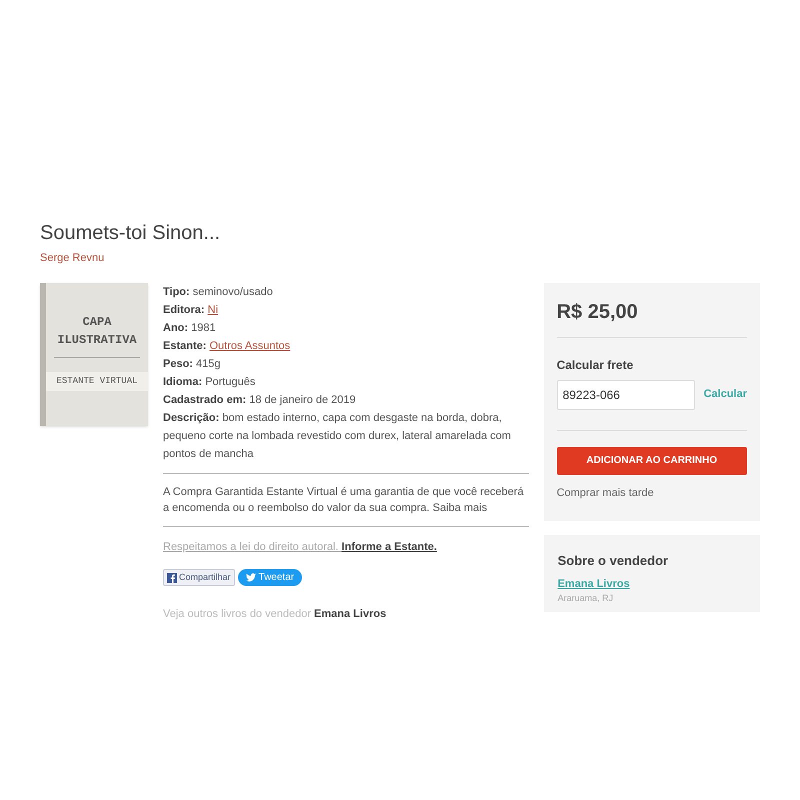  What do you see at coordinates (97, 381) in the screenshot?
I see `cover-label: ESTANTE VIRTUAL` at bounding box center [97, 381].